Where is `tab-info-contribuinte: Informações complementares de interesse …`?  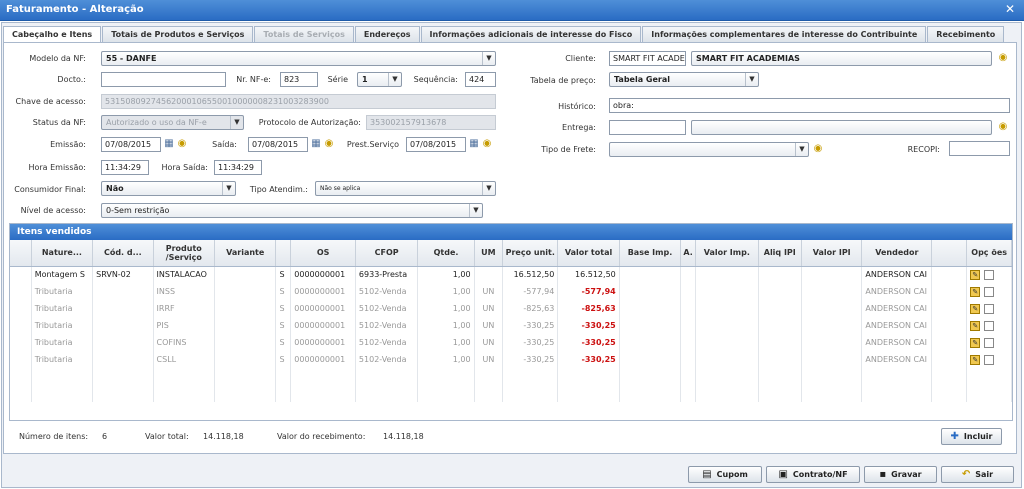
tab-info-contribuinte: Informações complementares de interesse … is located at coordinates (784, 34).